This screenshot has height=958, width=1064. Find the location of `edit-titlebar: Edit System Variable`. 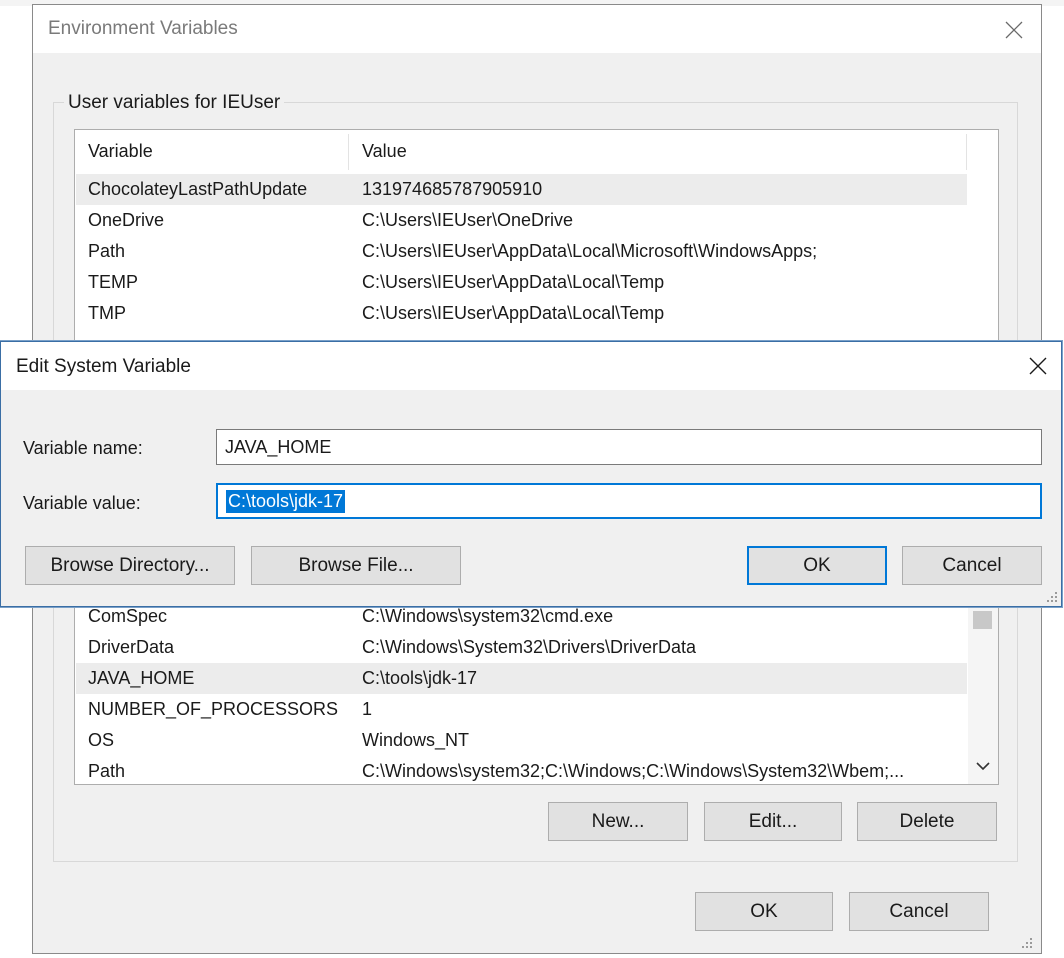

edit-titlebar: Edit System Variable is located at coordinates (531, 366).